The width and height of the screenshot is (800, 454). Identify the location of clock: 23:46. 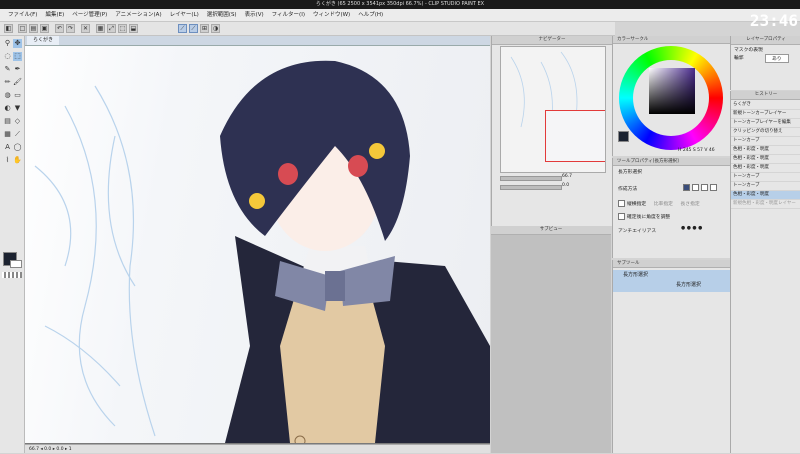
(773, 20).